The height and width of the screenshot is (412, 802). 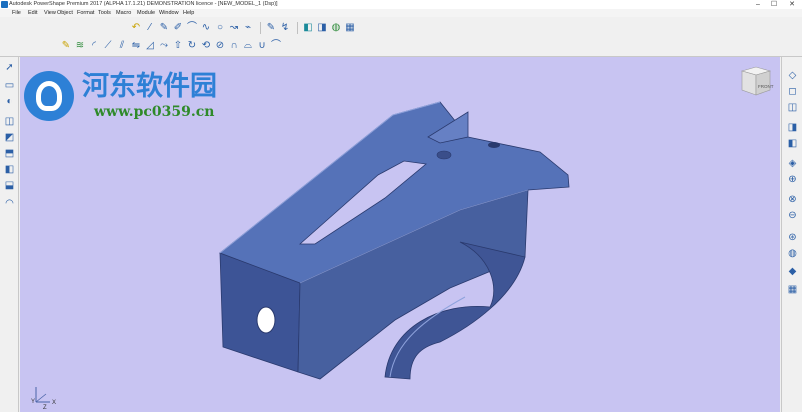 What do you see at coordinates (122, 46) in the screenshot?
I see `offset-icon: ⫽` at bounding box center [122, 46].